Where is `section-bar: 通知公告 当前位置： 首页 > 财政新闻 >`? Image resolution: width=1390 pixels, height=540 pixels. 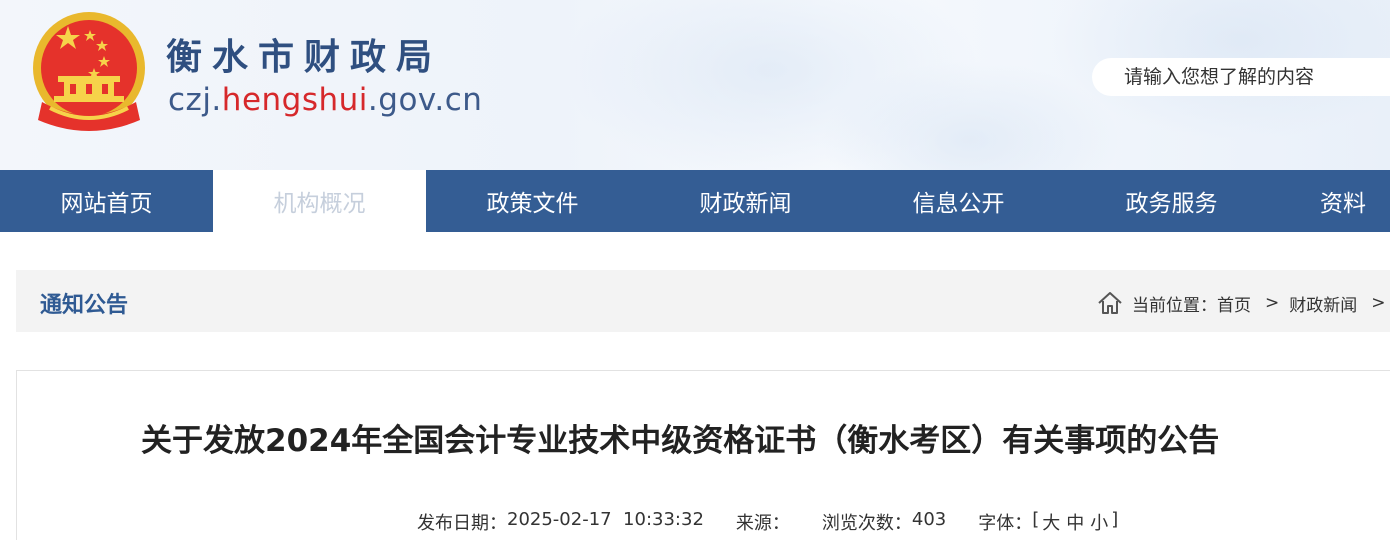 section-bar: 通知公告 当前位置： 首页 > 财政新闻 > is located at coordinates (703, 301).